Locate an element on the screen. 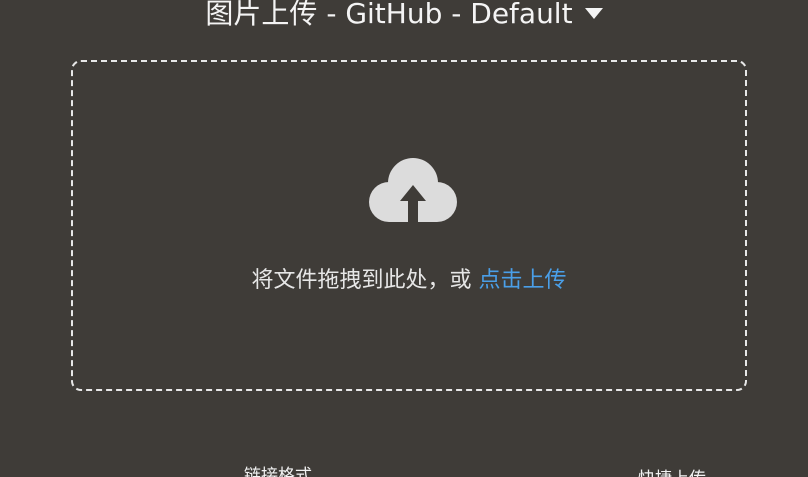 This screenshot has width=808, height=477. dropzone-text: 将文件拖拽到此处，或 点击上传 is located at coordinates (409, 278).